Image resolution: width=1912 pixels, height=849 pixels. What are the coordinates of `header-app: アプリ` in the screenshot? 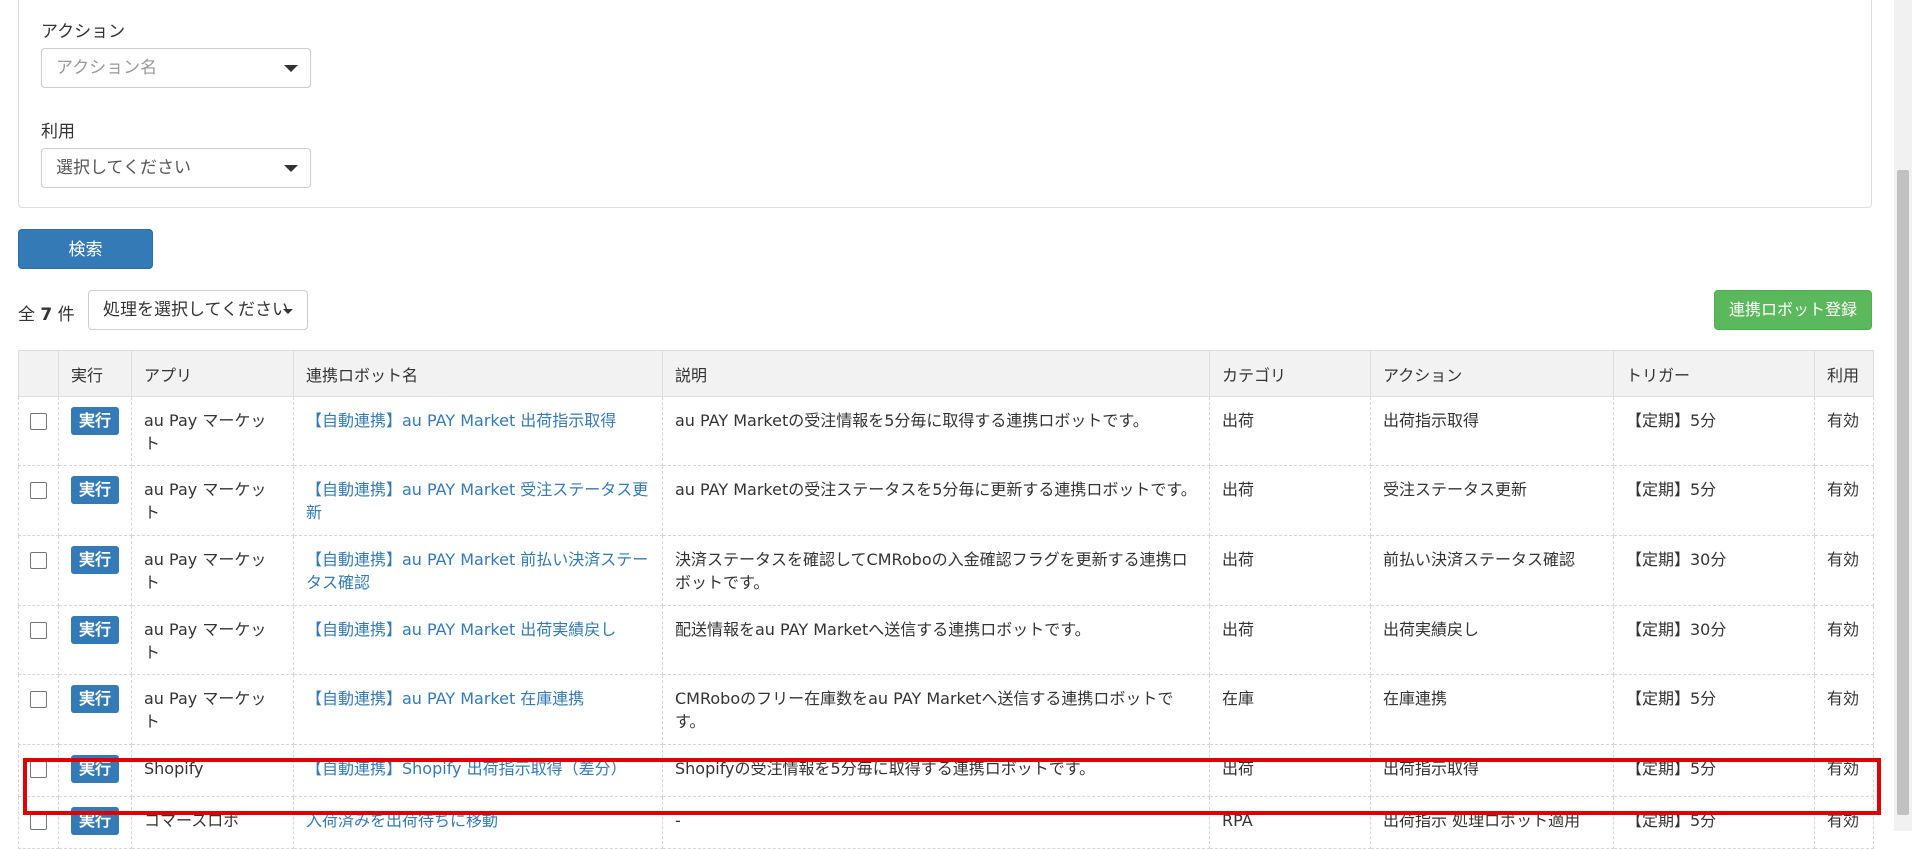 It's located at (212, 373).